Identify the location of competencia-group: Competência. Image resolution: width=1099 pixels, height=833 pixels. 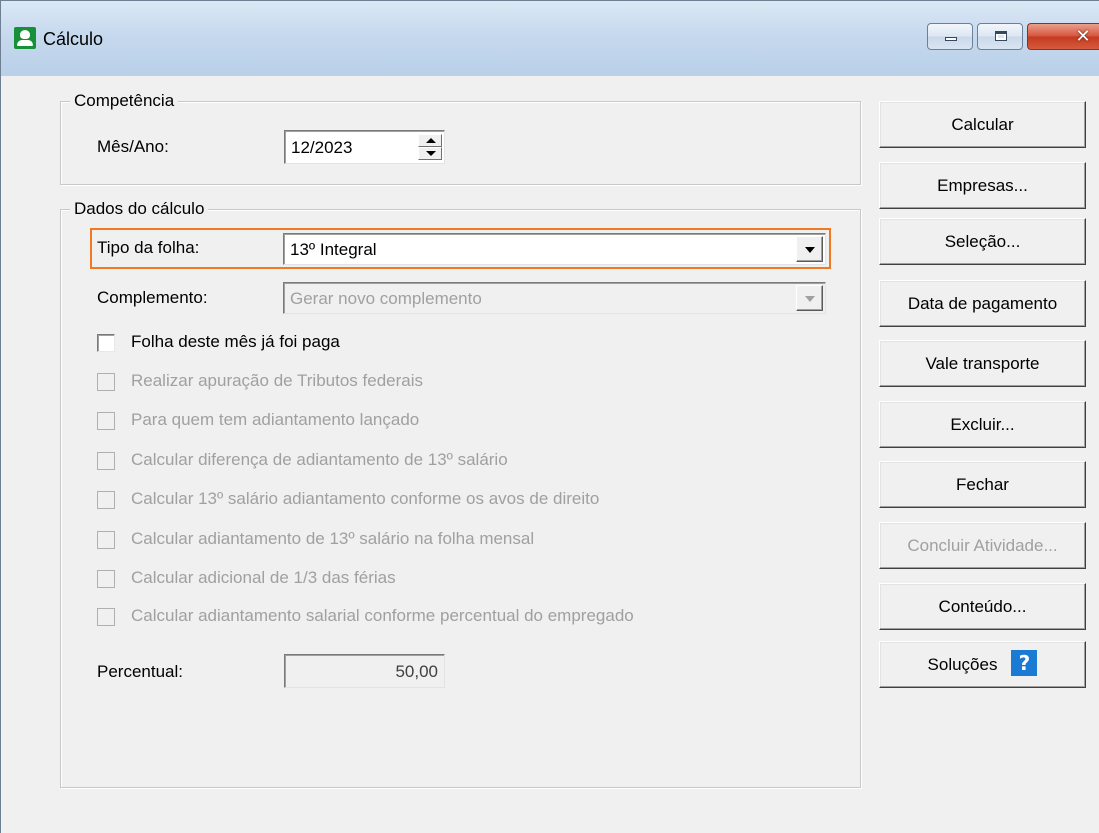
(460, 138).